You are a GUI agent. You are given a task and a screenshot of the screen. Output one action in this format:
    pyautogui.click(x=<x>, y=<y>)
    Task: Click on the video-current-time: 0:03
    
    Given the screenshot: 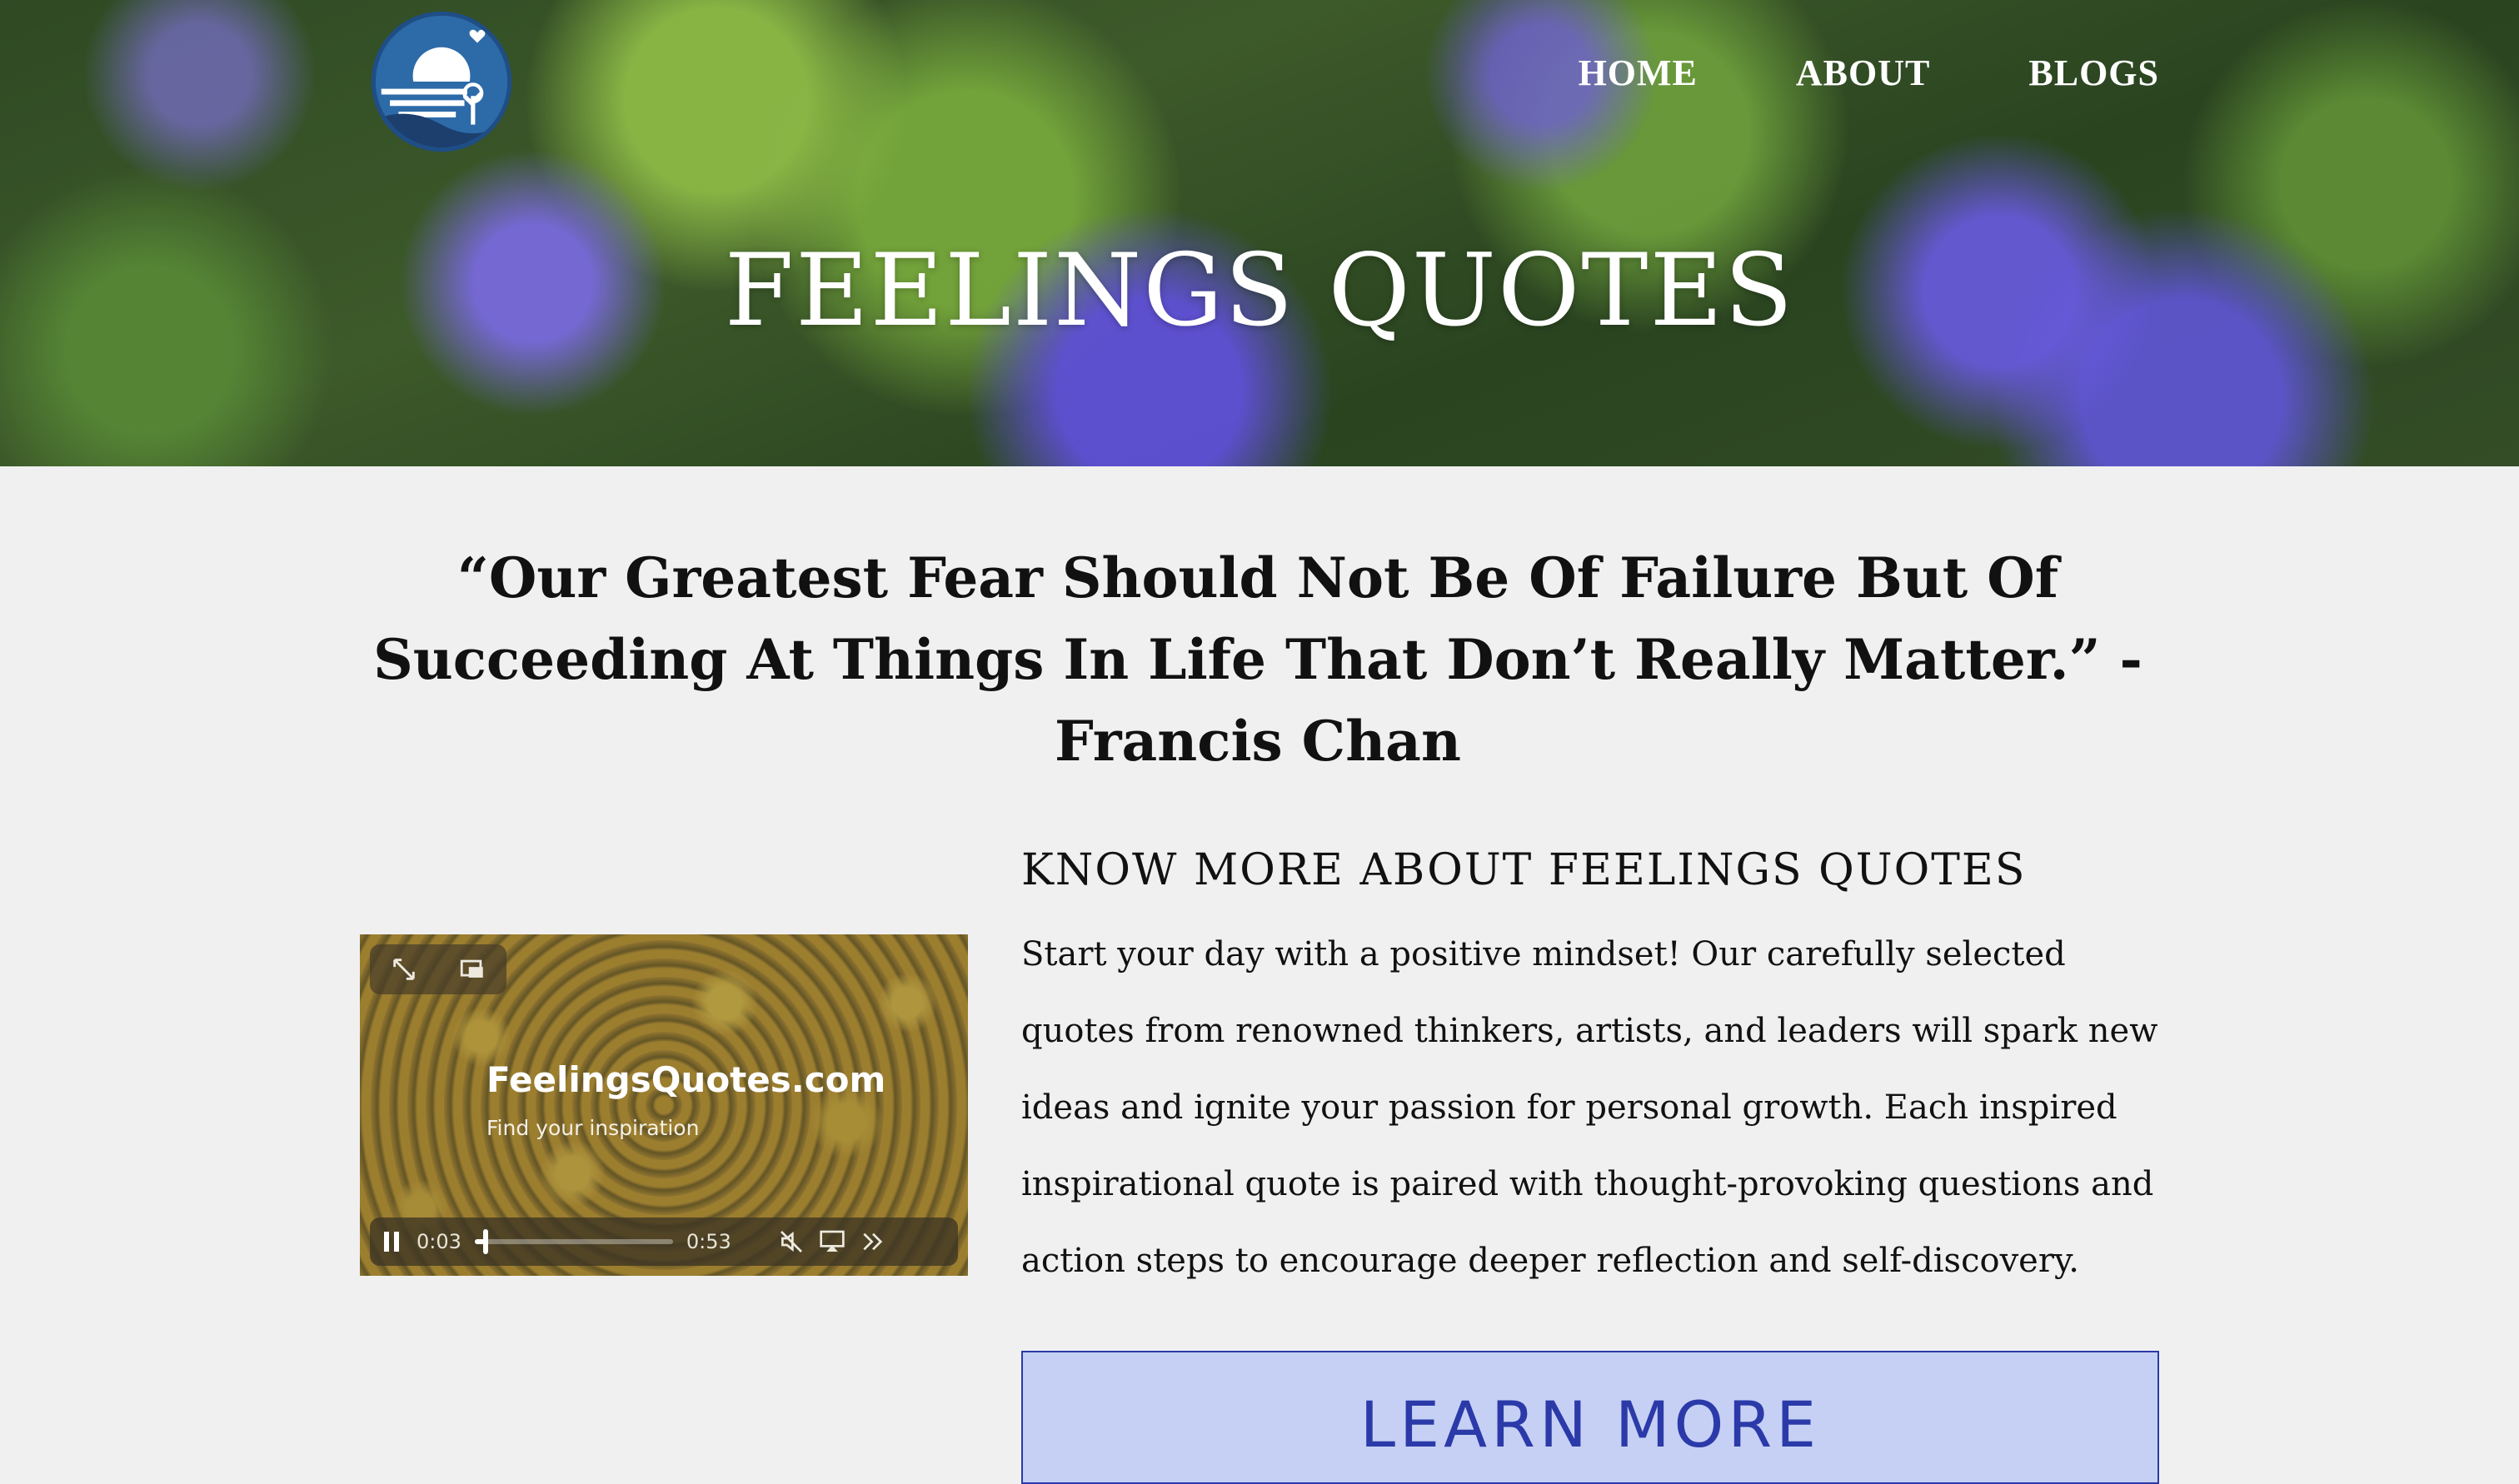 What is the action you would take?
    pyautogui.click(x=439, y=1241)
    